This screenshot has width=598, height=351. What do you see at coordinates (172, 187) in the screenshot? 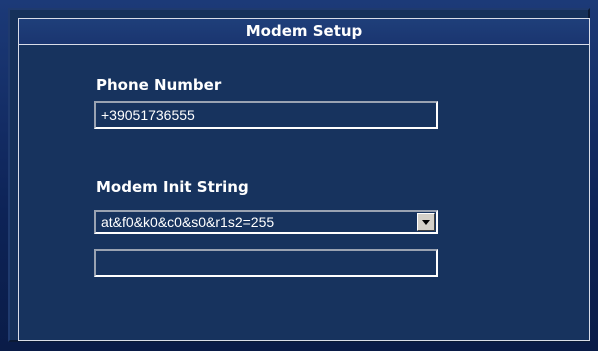
I see `modem-init-string-label: Modem Init String` at bounding box center [172, 187].